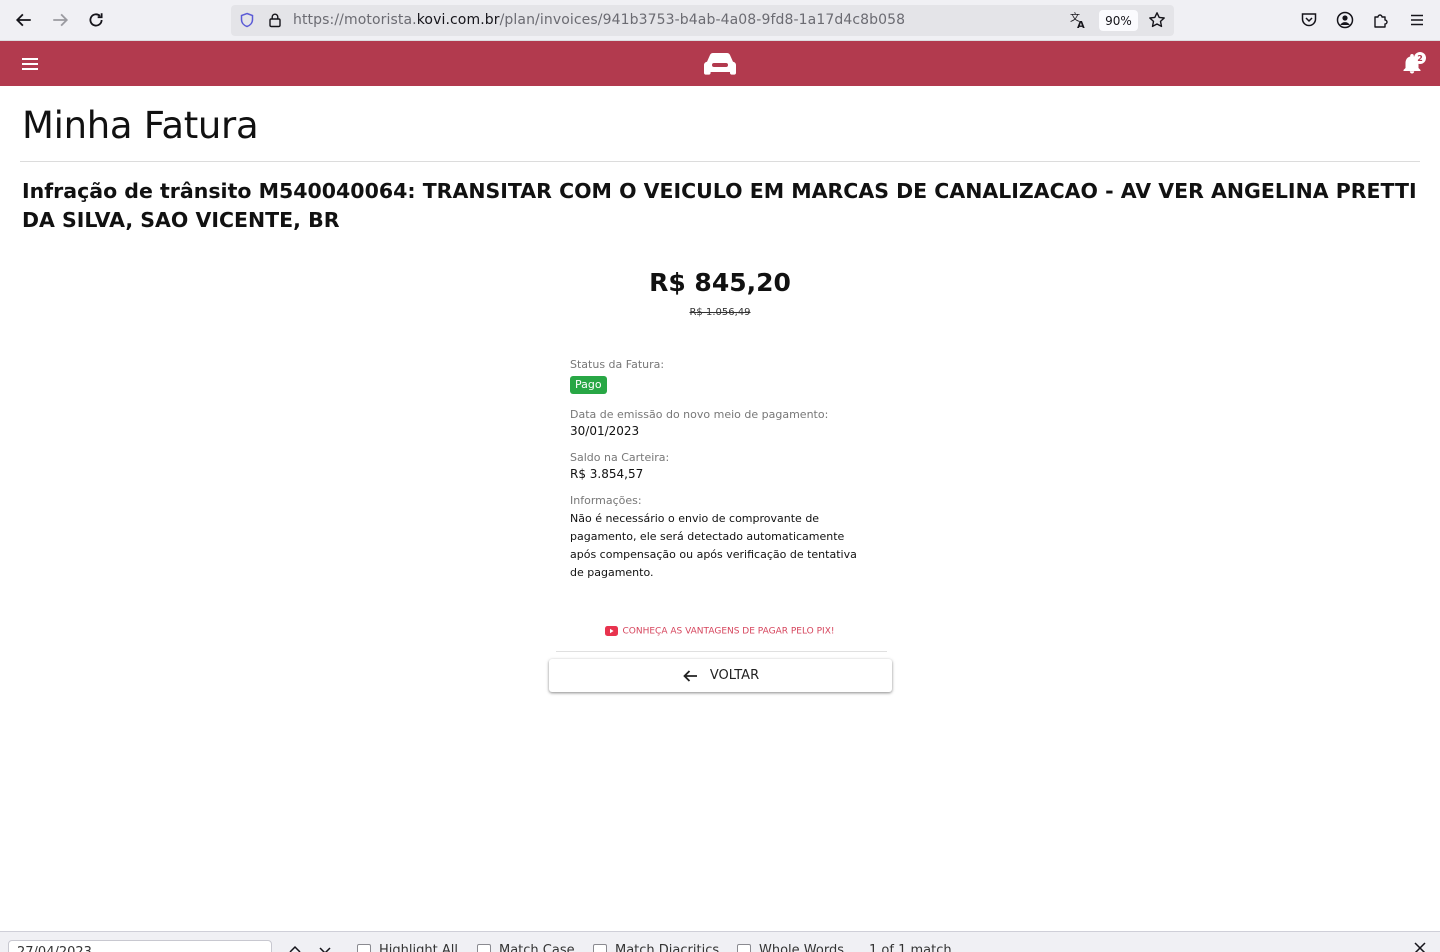  I want to click on hamburger-icon, so click(1417, 20).